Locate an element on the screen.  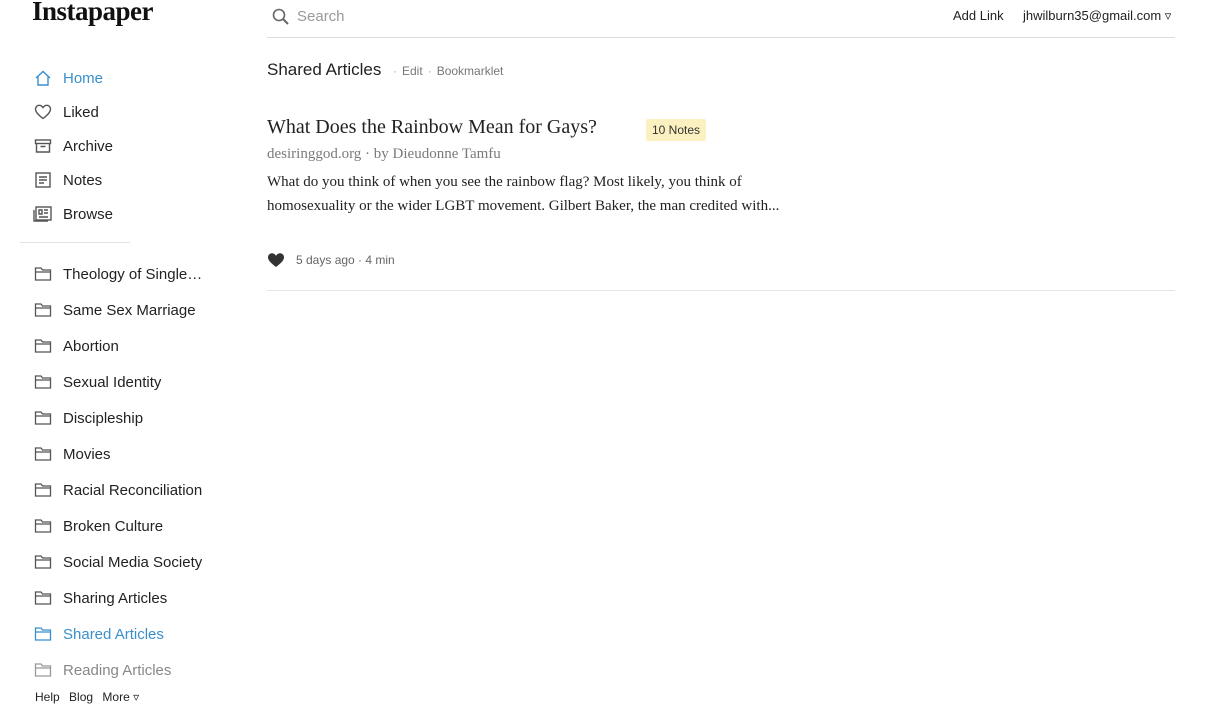
add-link-button: Add Link is located at coordinates (978, 15).